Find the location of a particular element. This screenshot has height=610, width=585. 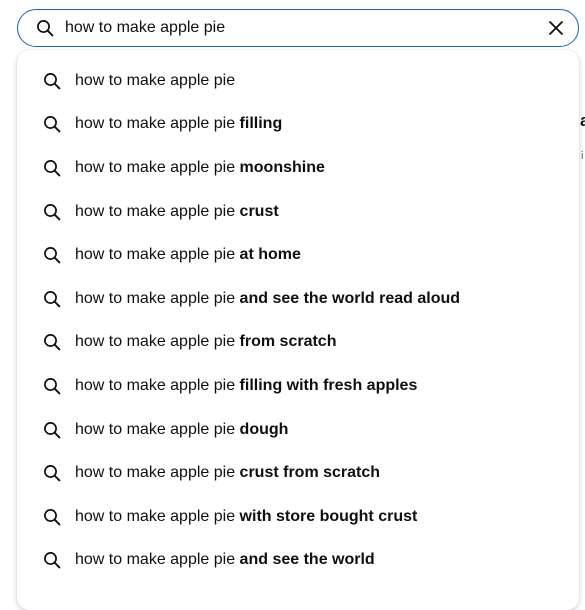

suggestion-item: how to make apple pie and see the world is located at coordinates (298, 561).